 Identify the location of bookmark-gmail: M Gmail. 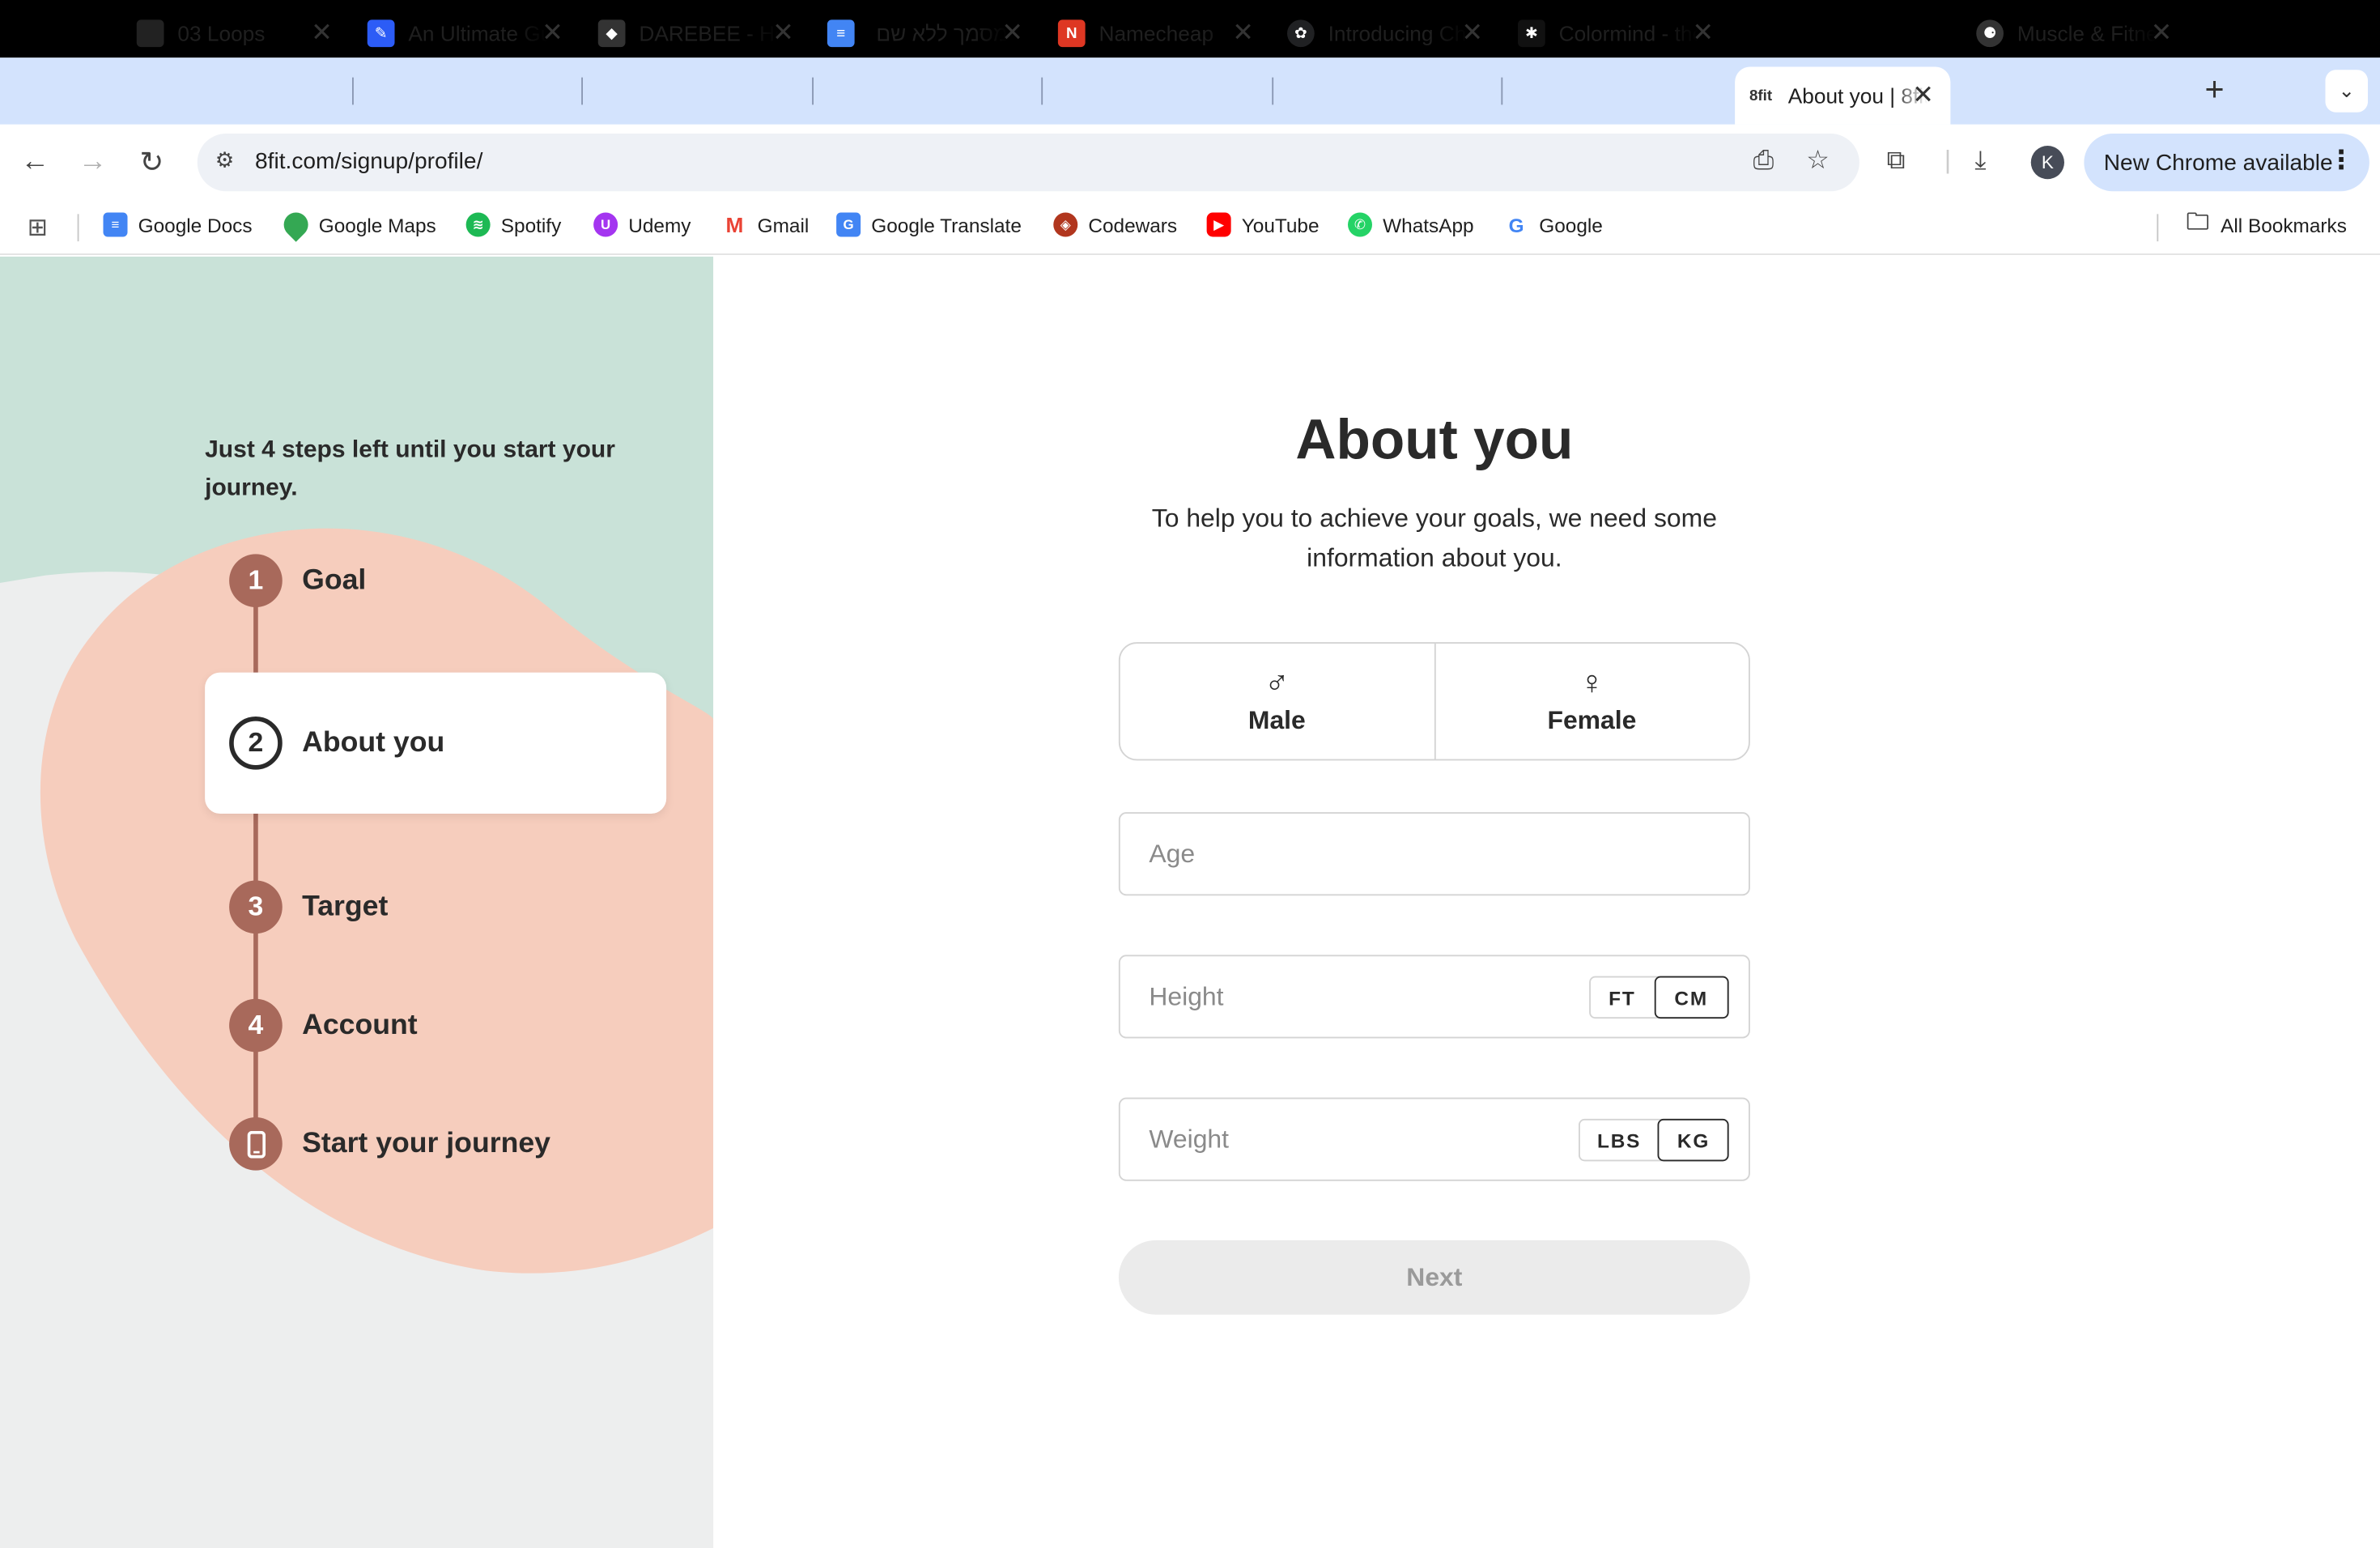
(766, 224).